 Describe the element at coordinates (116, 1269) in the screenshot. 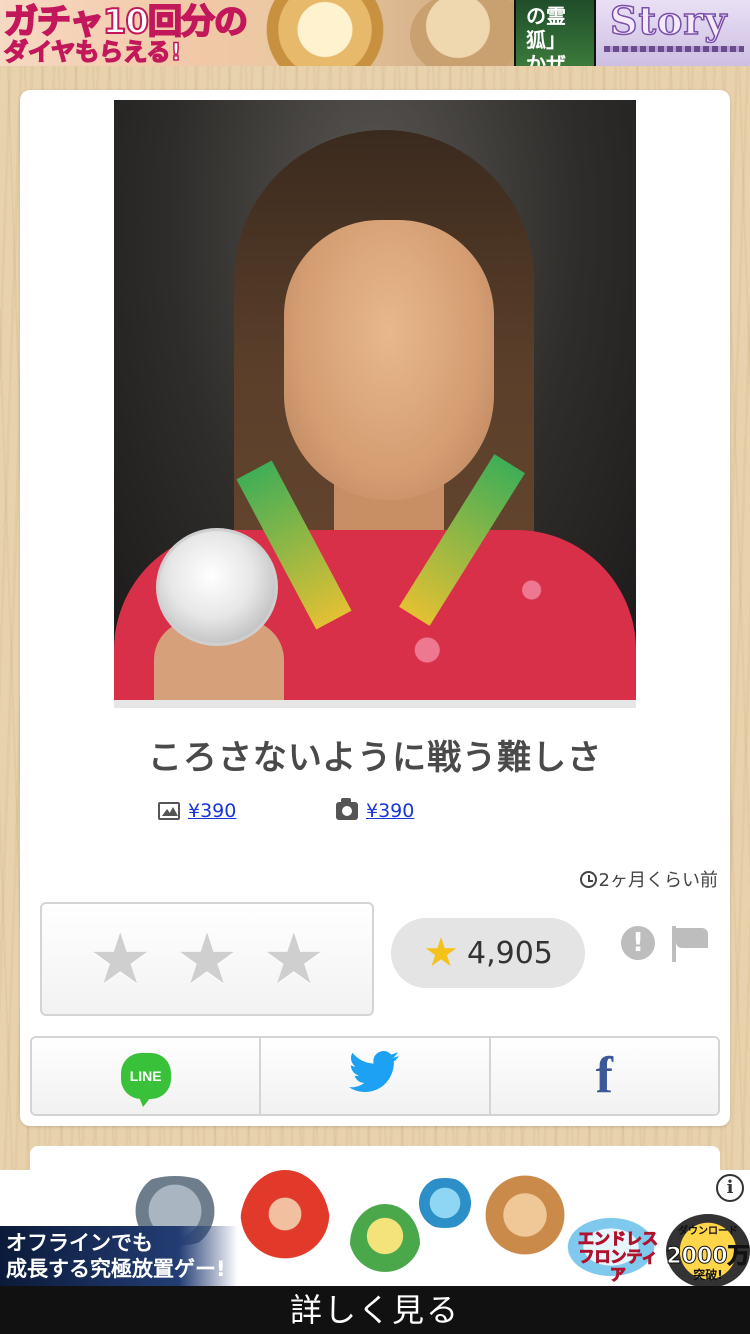

I see `slogan-line-2: 成長する究極放置ゲー!` at that location.